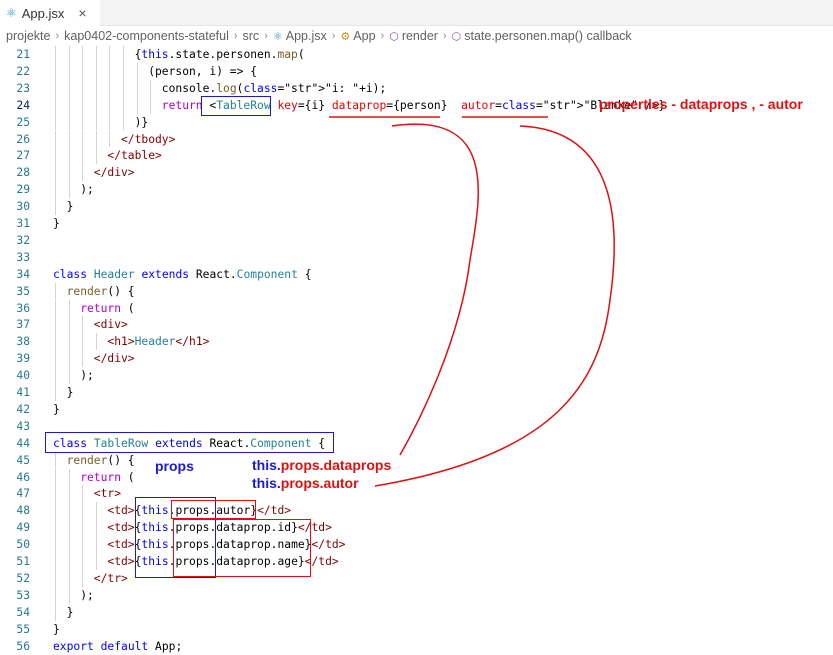 The image size is (833, 655). What do you see at coordinates (23, 494) in the screenshot?
I see `line-number: 47` at bounding box center [23, 494].